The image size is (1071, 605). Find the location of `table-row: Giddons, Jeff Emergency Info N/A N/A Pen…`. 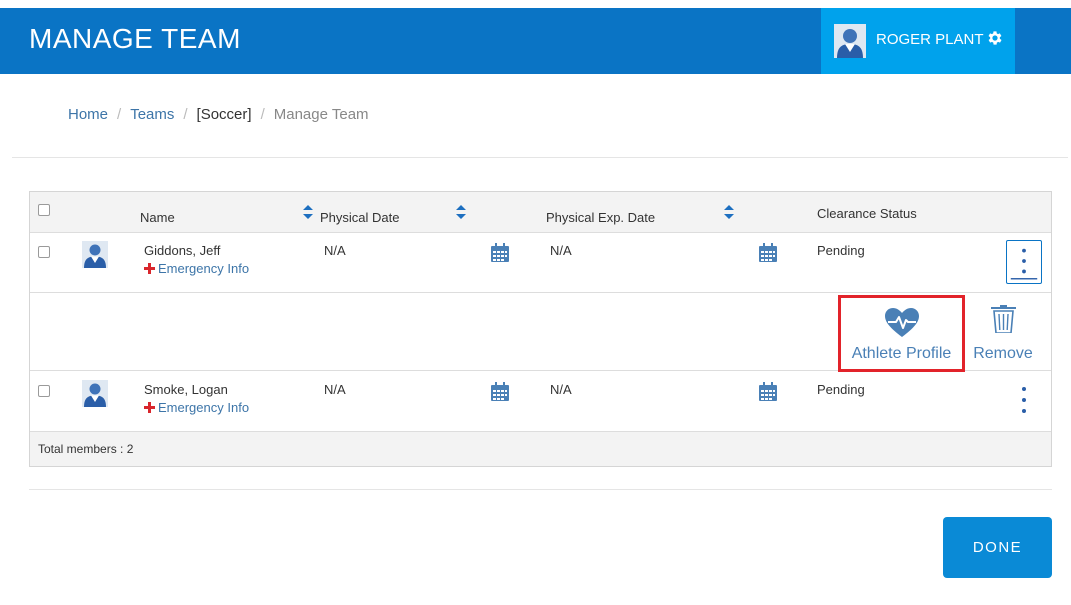

table-row: Giddons, Jeff Emergency Info N/A N/A Pen… is located at coordinates (540, 263).